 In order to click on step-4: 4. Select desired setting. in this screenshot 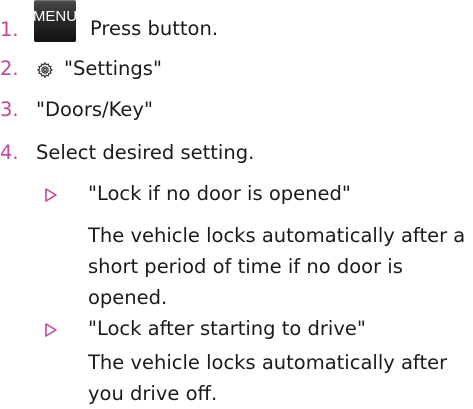, I will do `click(236, 155)`.